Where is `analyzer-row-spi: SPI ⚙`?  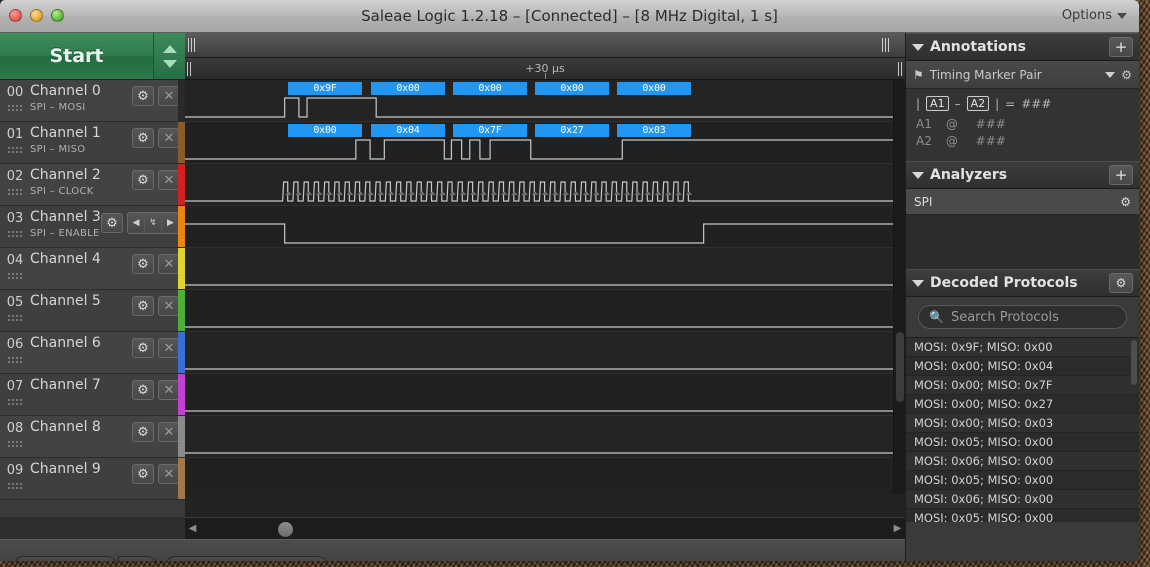 analyzer-row-spi: SPI ⚙ is located at coordinates (1022, 202).